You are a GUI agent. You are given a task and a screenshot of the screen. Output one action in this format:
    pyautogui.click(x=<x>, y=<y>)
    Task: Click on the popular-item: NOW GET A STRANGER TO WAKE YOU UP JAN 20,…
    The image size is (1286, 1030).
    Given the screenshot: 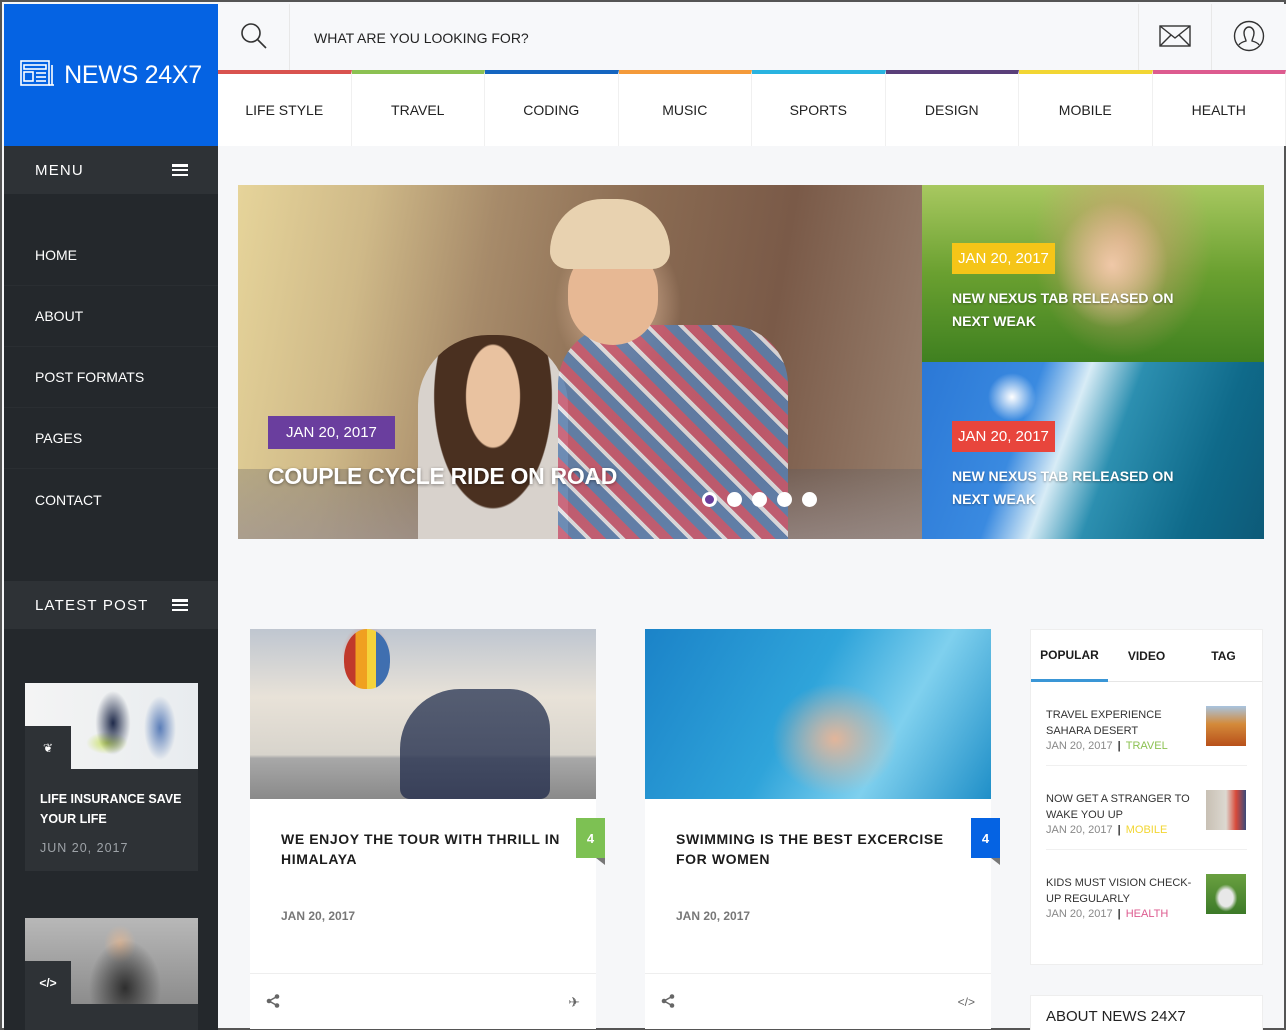 What is the action you would take?
    pyautogui.click(x=1146, y=808)
    